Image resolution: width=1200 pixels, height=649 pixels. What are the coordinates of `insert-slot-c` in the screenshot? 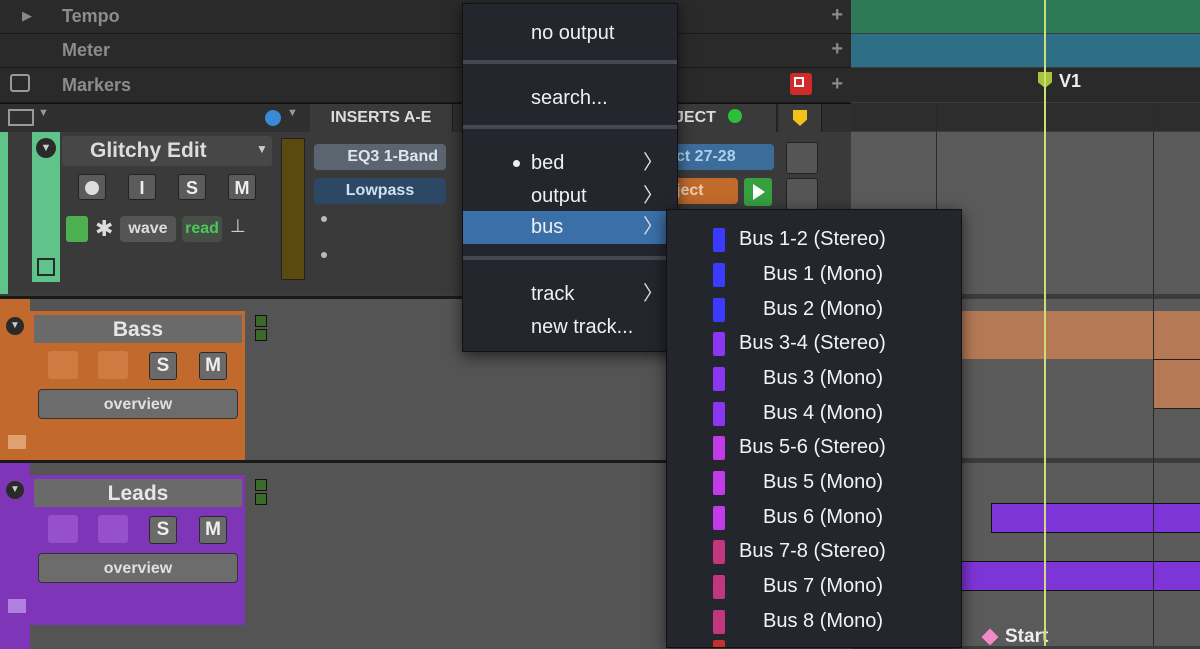 It's located at (324, 219).